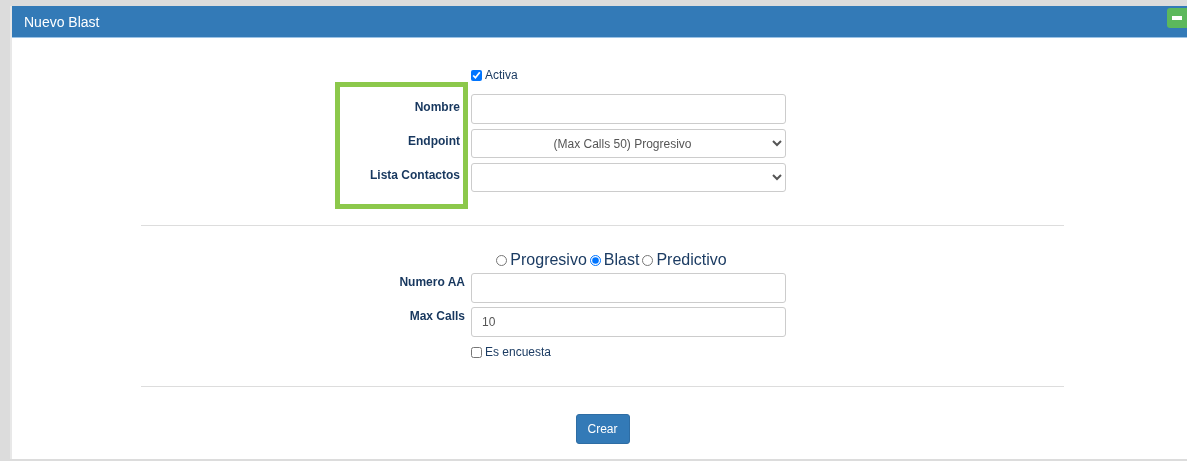 The height and width of the screenshot is (461, 1187). I want to click on minus-icon, so click(1177, 17).